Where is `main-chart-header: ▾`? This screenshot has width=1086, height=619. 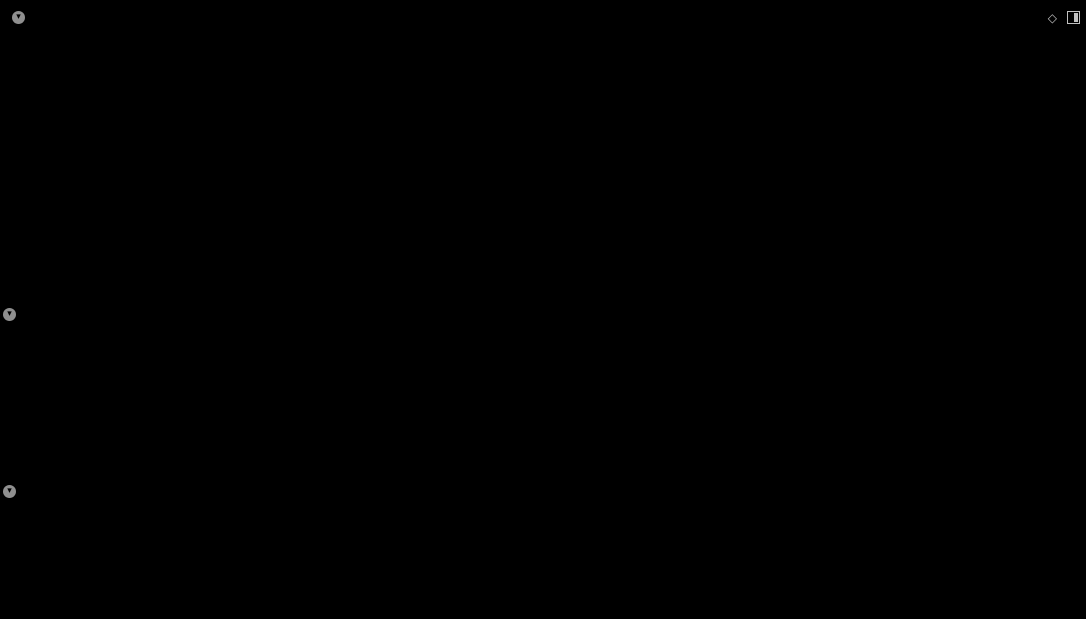 main-chart-header: ▾ is located at coordinates (18, 17).